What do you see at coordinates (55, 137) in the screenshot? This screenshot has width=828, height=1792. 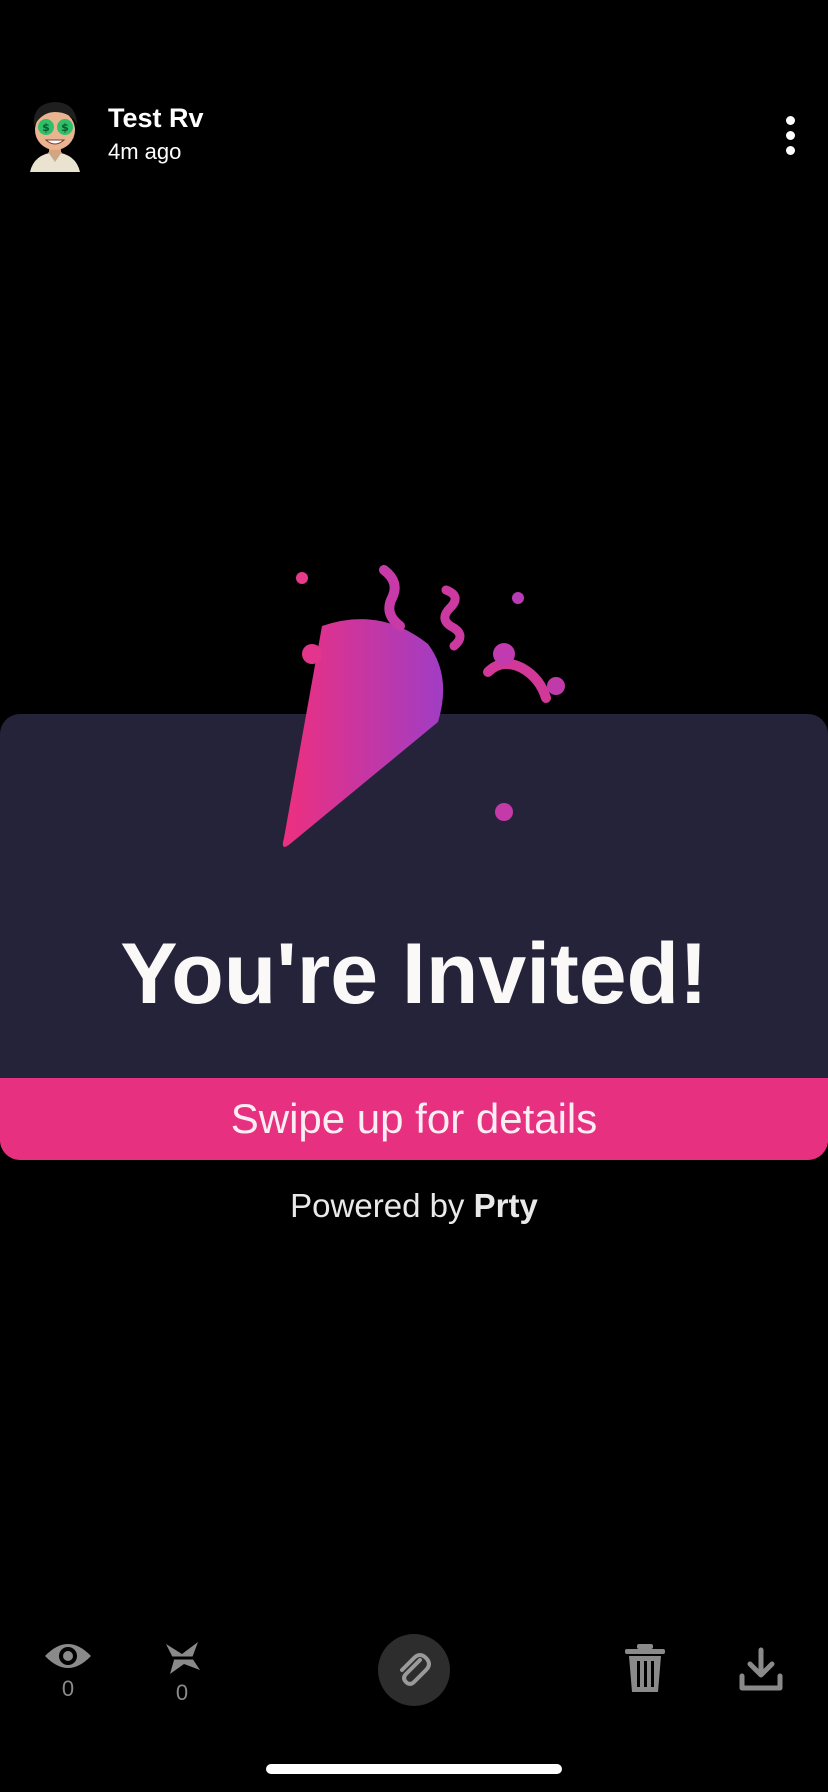 I see `bitmoji-avatar-icon: $ $` at bounding box center [55, 137].